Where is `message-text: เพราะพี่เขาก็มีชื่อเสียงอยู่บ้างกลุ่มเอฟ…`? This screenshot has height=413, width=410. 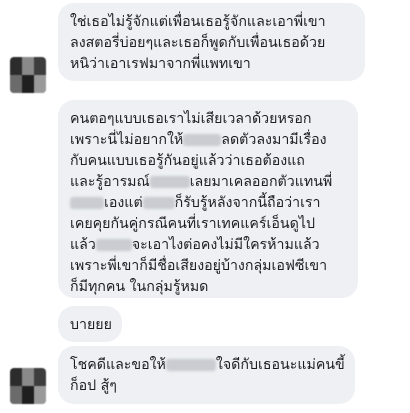
message-text: เพราะพี่เขาก็มีชื่อเสียงอยู่บ้างกลุ่มเอฟ… is located at coordinates (199, 266).